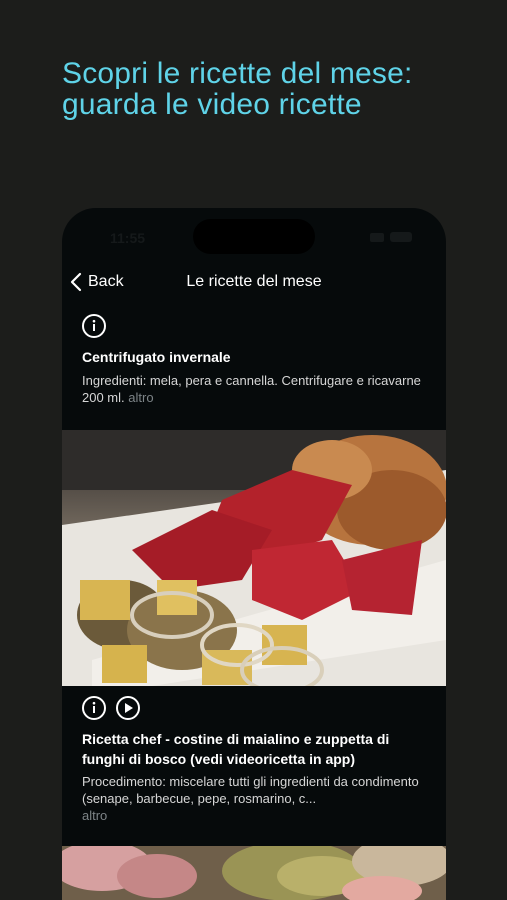  I want to click on recipe-1-actions, so click(94, 326).